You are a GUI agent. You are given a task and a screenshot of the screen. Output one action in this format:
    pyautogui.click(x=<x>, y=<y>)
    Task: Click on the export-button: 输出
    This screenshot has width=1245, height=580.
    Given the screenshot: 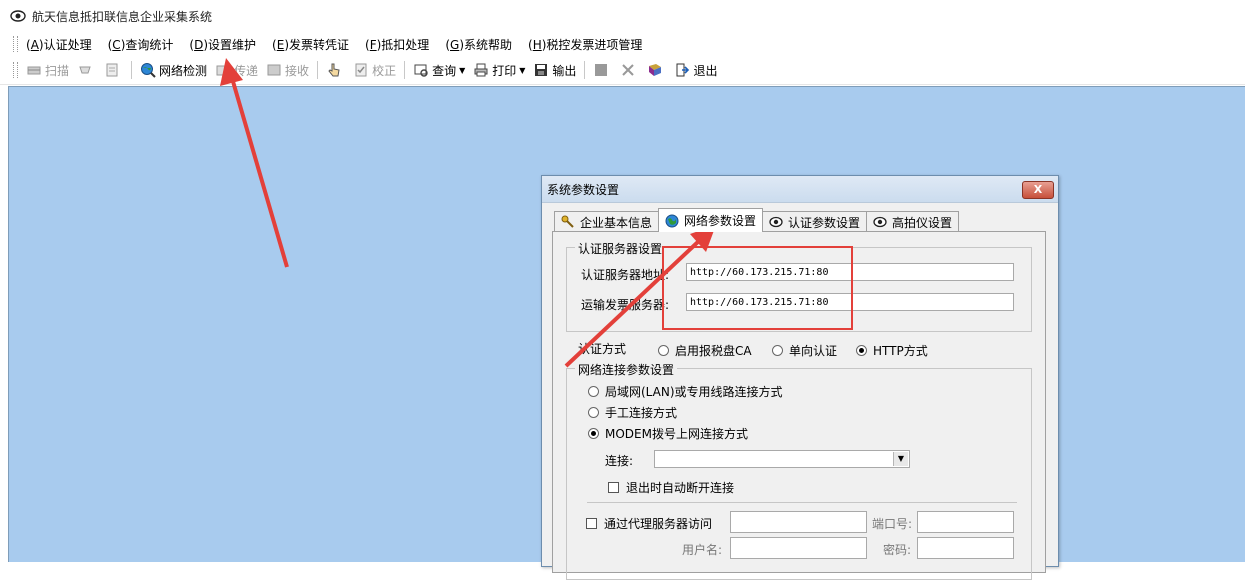 What is the action you would take?
    pyautogui.click(x=554, y=70)
    